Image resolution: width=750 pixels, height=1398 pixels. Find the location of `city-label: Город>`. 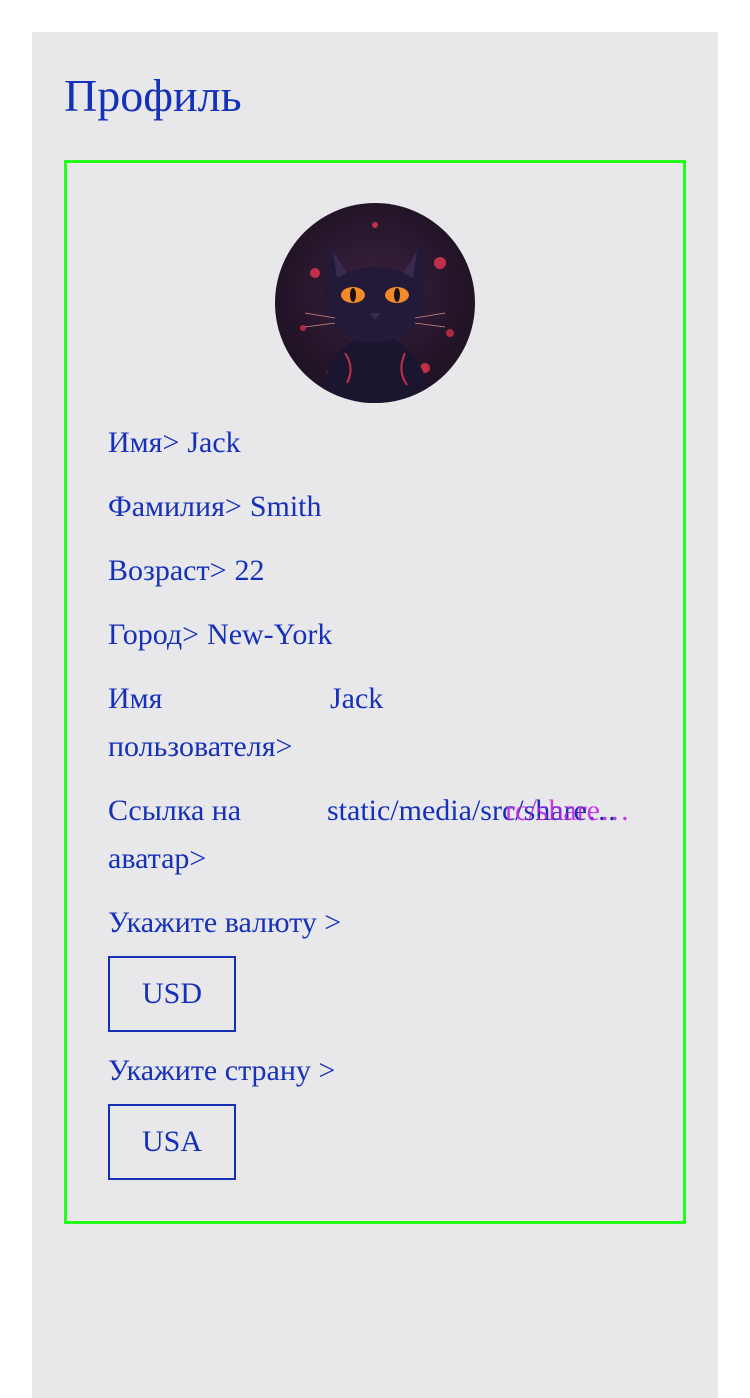

city-label: Город> is located at coordinates (154, 634).